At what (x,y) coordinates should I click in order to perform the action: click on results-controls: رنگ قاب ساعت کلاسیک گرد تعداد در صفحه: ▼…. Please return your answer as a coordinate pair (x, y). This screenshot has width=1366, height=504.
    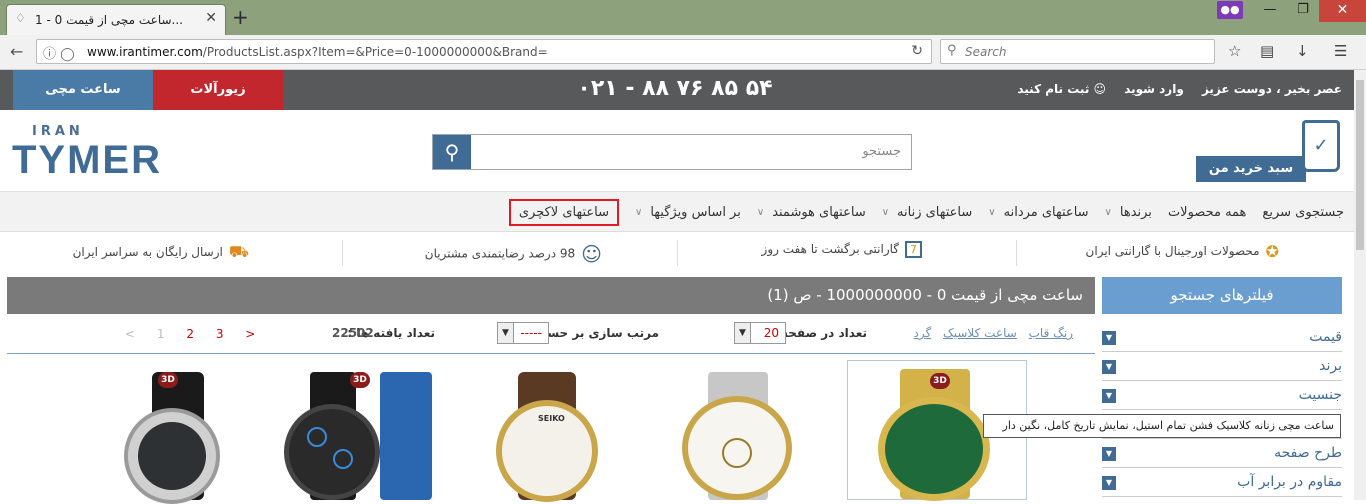
    Looking at the image, I should click on (551, 336).